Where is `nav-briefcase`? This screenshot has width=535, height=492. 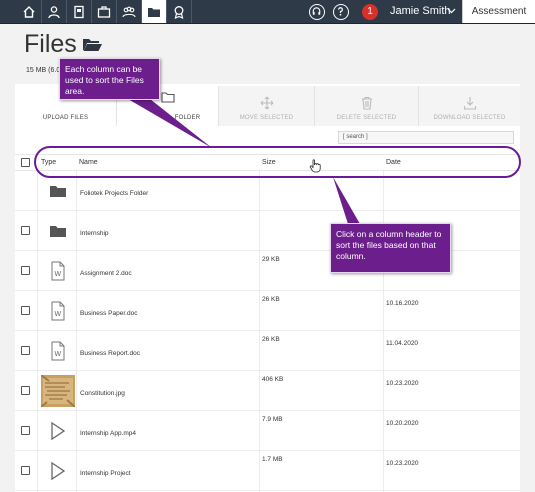 nav-briefcase is located at coordinates (104, 11).